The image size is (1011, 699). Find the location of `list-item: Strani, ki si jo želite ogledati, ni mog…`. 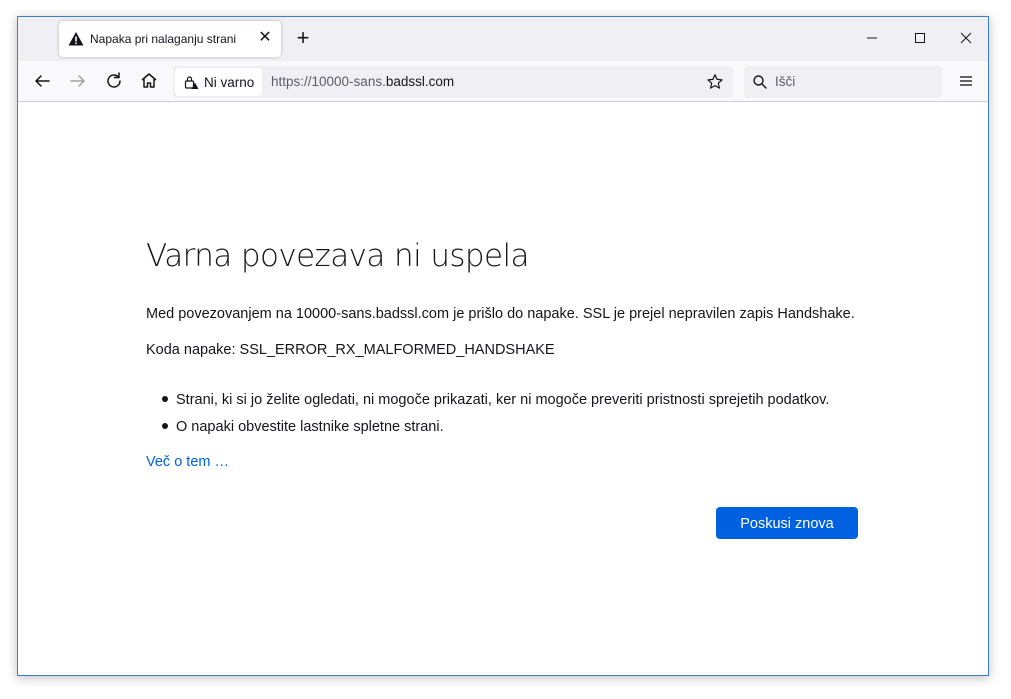

list-item: Strani, ki si jo želite ogledati, ni mog… is located at coordinates (487, 400).